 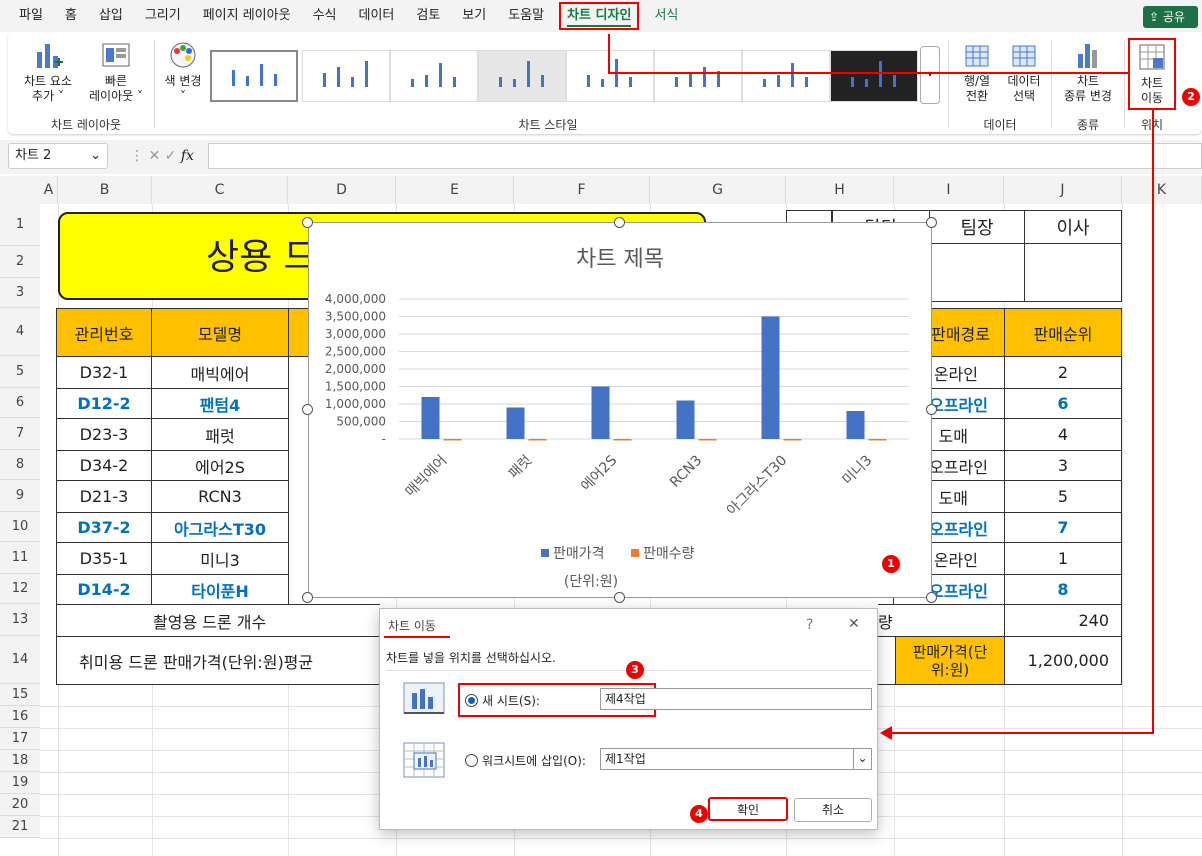 I want to click on row-header-14: 14, so click(x=20, y=660).